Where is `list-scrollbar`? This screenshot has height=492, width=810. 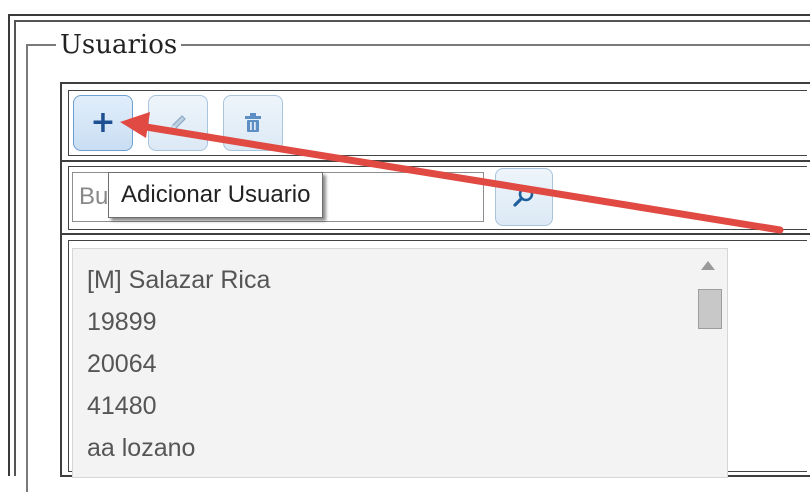 list-scrollbar is located at coordinates (709, 363).